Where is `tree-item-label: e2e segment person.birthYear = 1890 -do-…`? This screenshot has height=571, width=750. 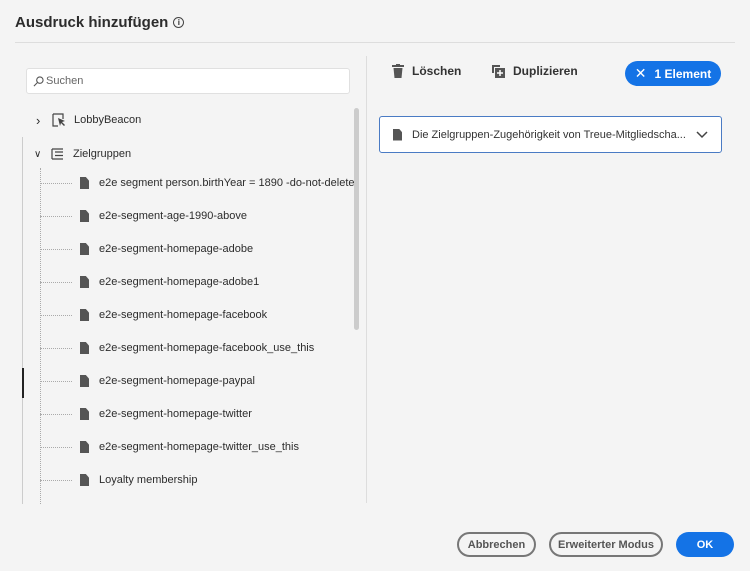
tree-item-label: e2e segment person.birthYear = 1890 -do-… is located at coordinates (227, 183).